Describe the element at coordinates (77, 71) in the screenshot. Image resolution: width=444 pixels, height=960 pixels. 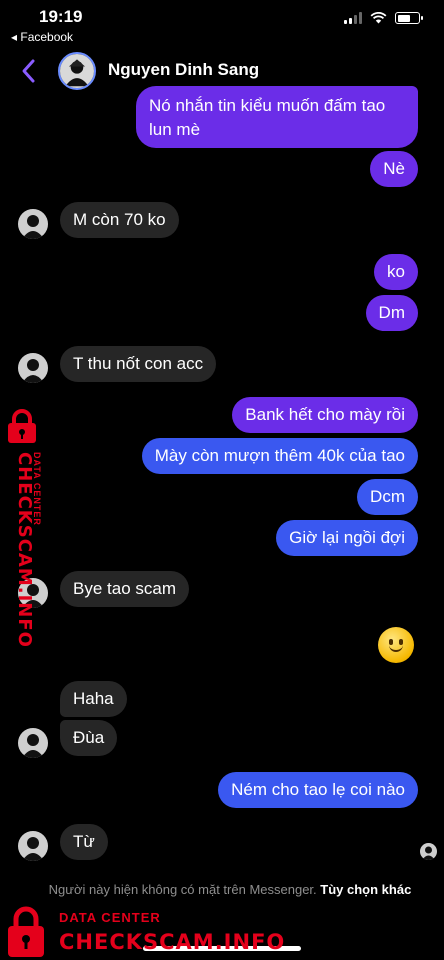
I see `contact-avatar` at that location.